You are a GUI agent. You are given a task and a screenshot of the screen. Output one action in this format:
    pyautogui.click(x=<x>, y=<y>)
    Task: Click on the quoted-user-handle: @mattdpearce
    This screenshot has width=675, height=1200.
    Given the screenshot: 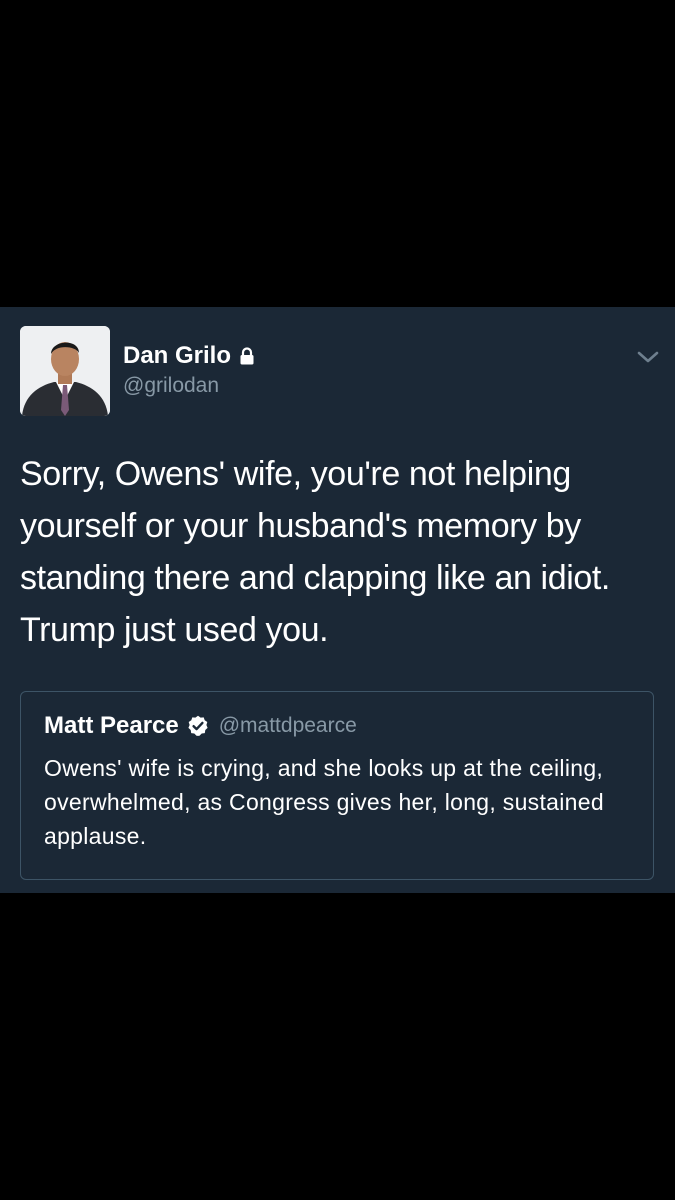 What is the action you would take?
    pyautogui.click(x=288, y=726)
    